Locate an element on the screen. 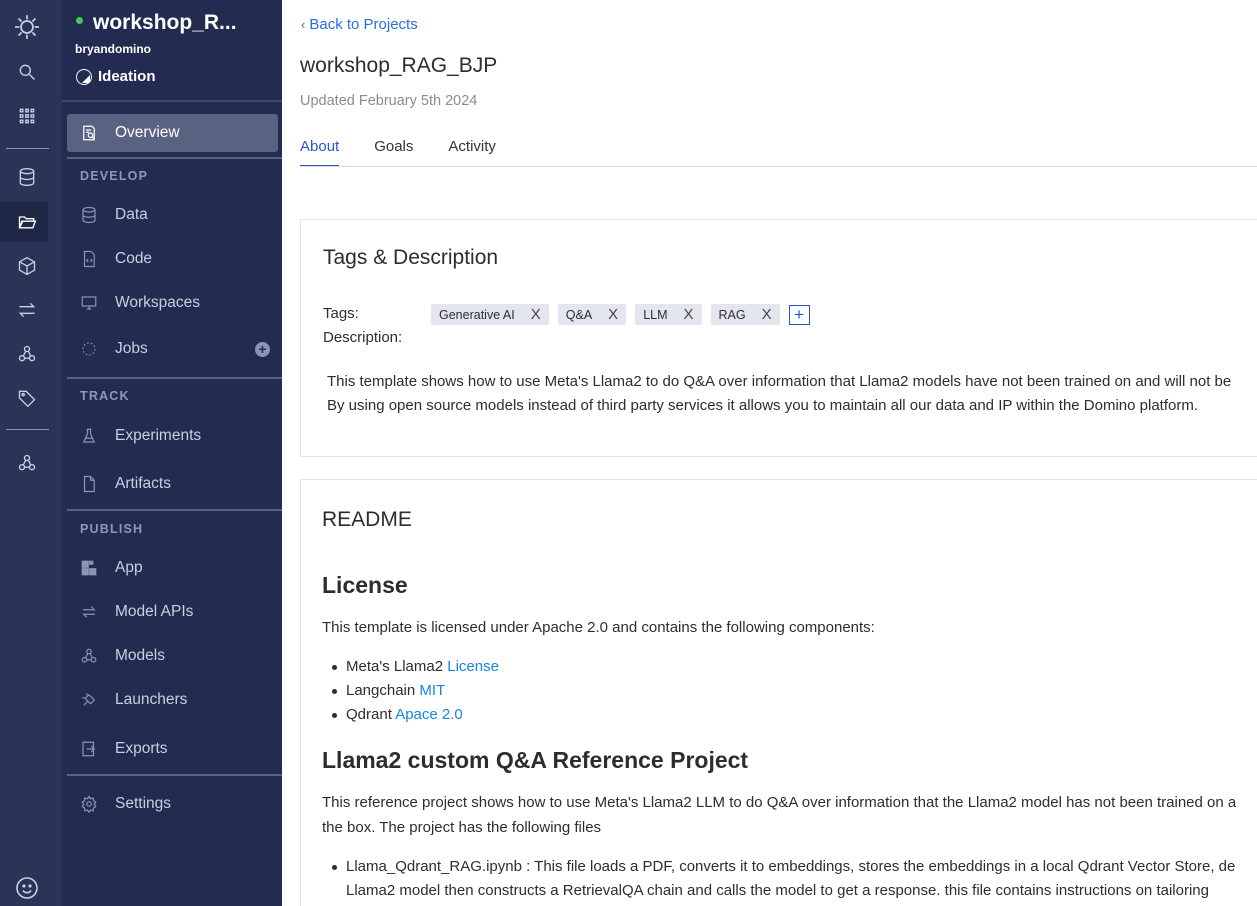  monitor-icon is located at coordinates (89, 303).